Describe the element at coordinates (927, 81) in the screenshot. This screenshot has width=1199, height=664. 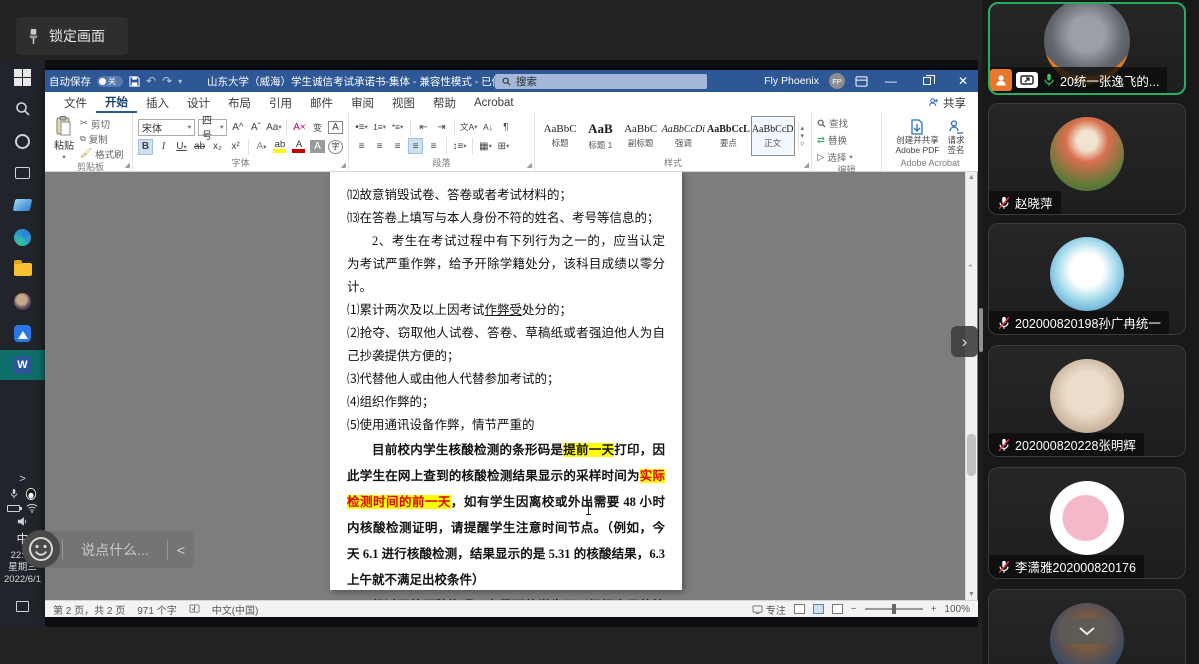
I see `restore-button` at that location.